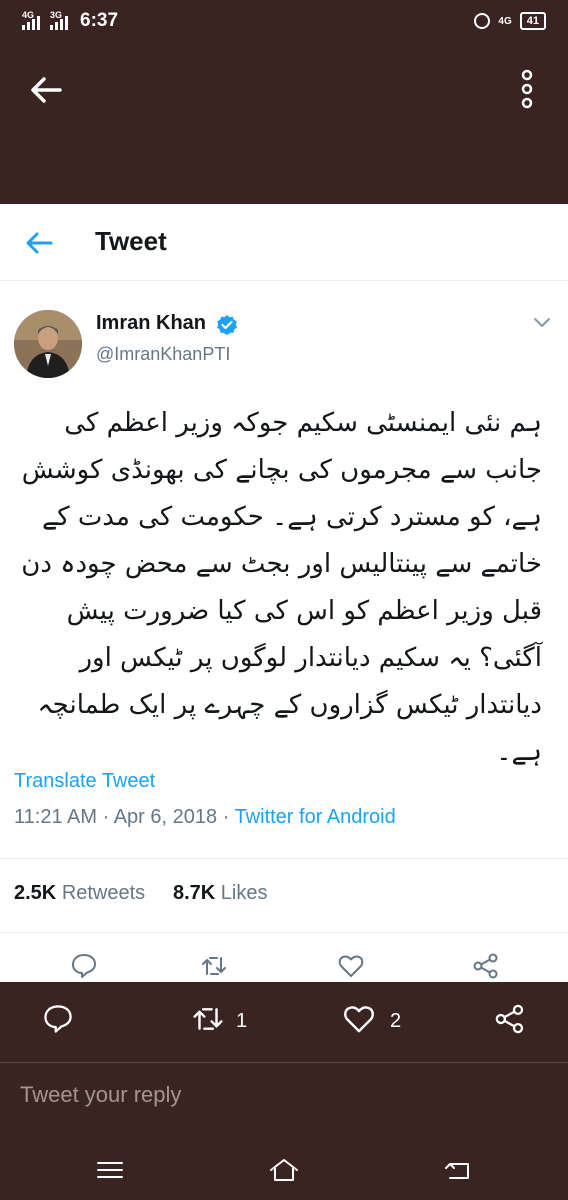 The height and width of the screenshot is (1200, 568). I want to click on tweet-stats: 2.5K Retweets 8.7K Likes, so click(141, 893).